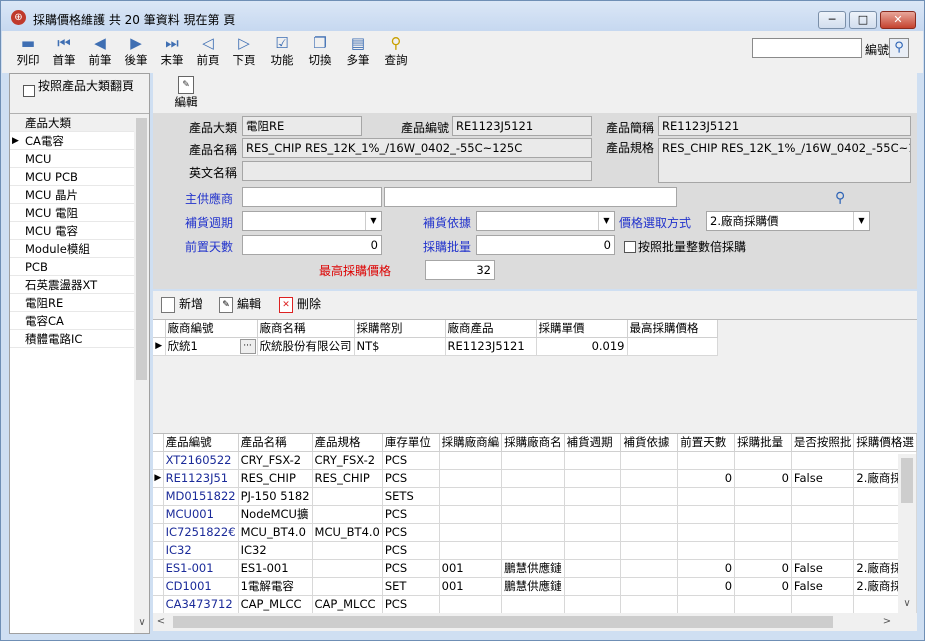 The height and width of the screenshot is (641, 925). Describe the element at coordinates (582, 329) in the screenshot. I see `column-header: 採購單價` at that location.